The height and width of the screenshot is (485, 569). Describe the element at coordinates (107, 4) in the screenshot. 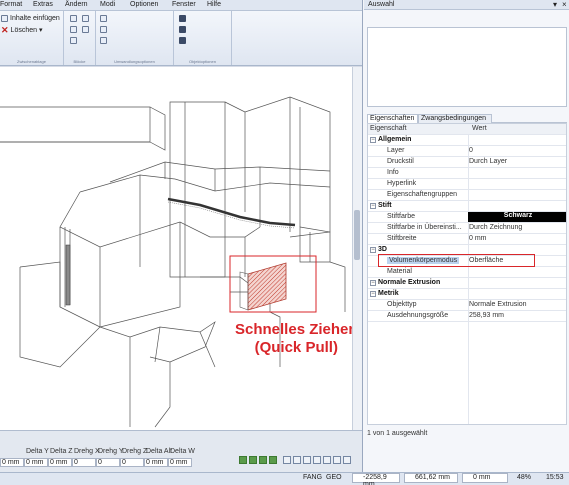

I see `menu-modi: Modi` at that location.